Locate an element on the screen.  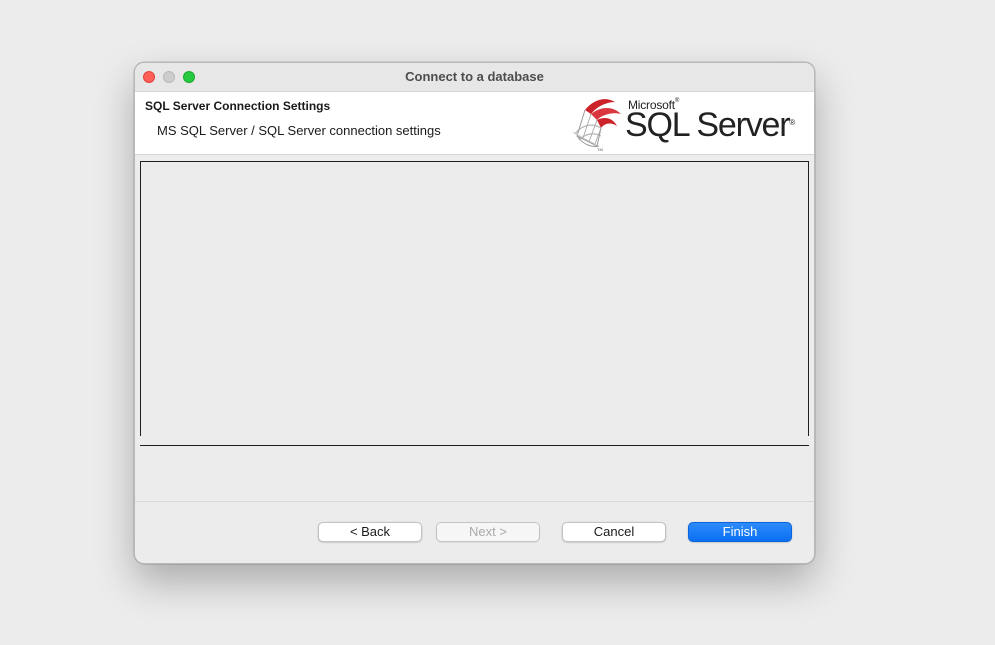
next-button: Next > is located at coordinates (488, 532).